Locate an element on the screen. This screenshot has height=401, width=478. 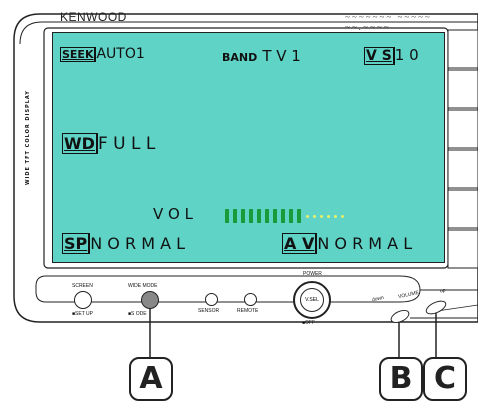
vs-indicator: V S1 0 is located at coordinates (391, 55).